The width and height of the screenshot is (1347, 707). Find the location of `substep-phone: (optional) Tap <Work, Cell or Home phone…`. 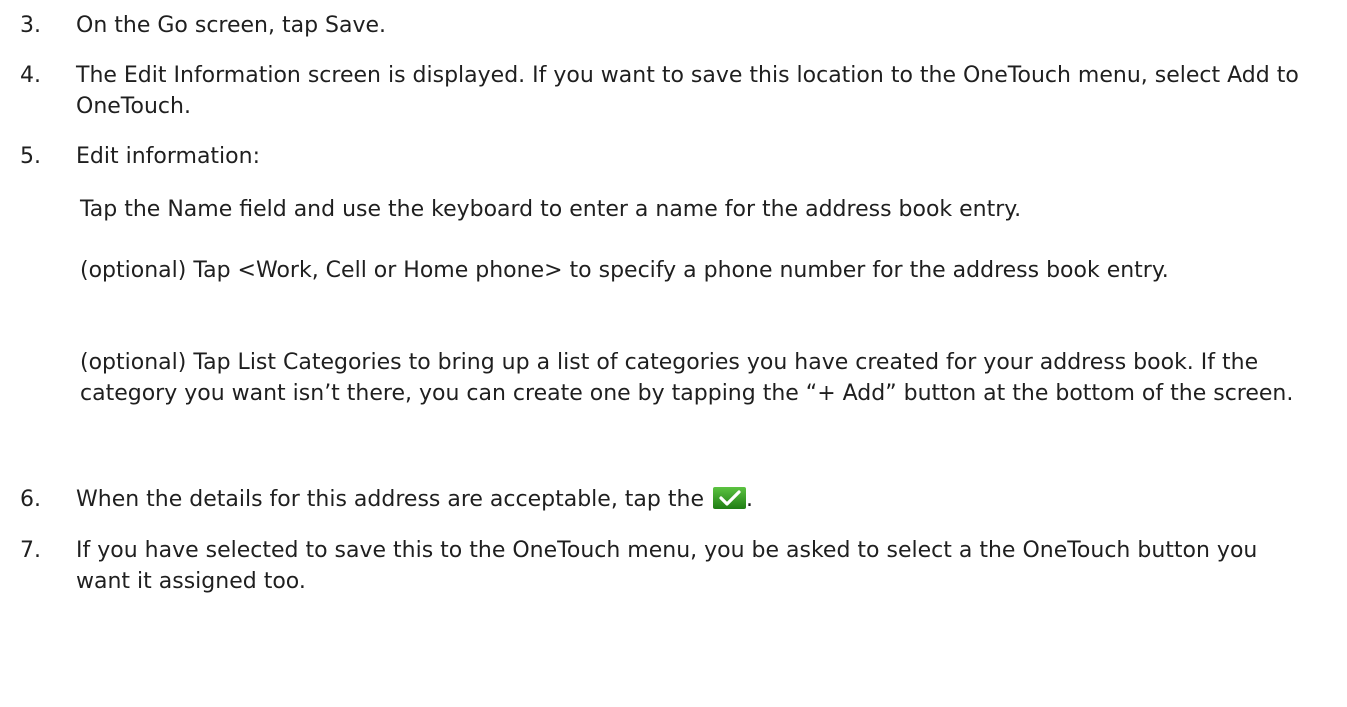

substep-phone: (optional) Tap <Work, Cell or Home phone… is located at coordinates (624, 270).